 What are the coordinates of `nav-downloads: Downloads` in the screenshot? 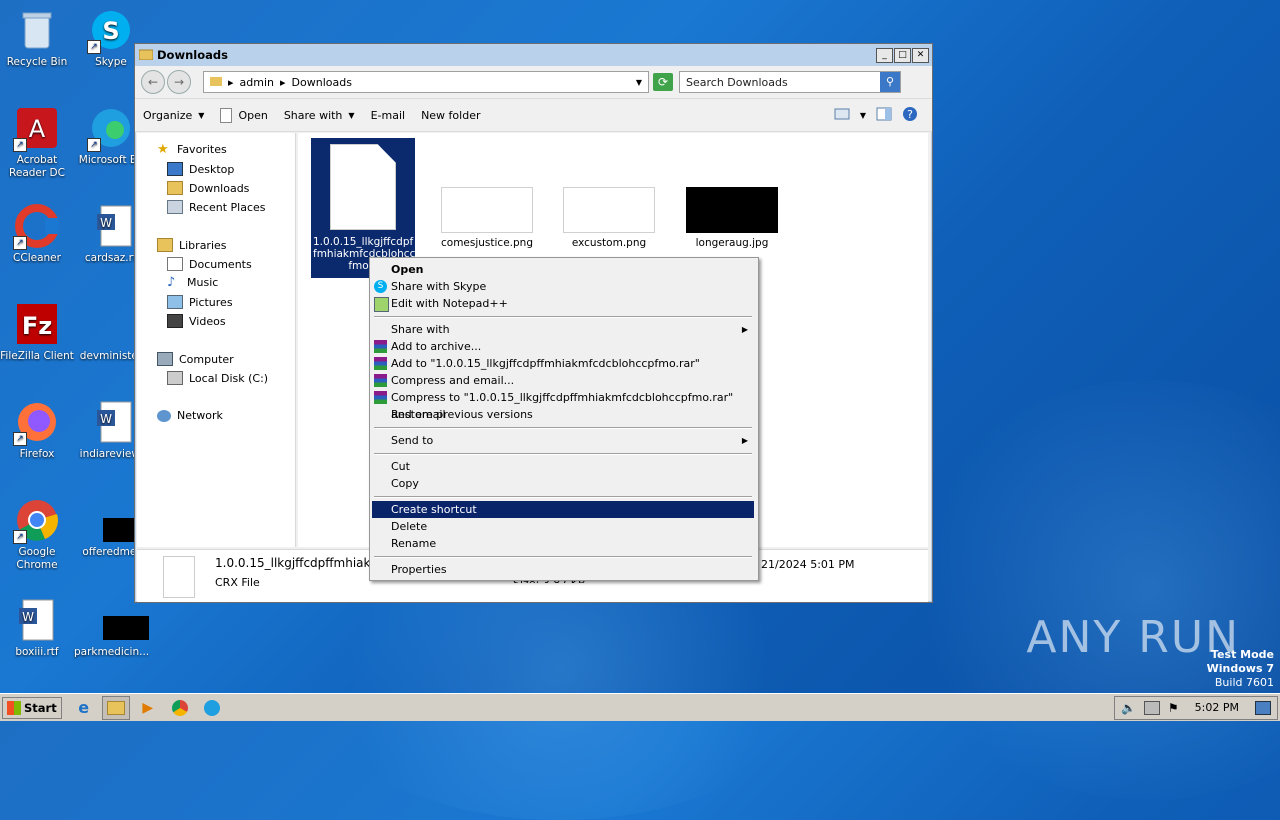 It's located at (208, 188).